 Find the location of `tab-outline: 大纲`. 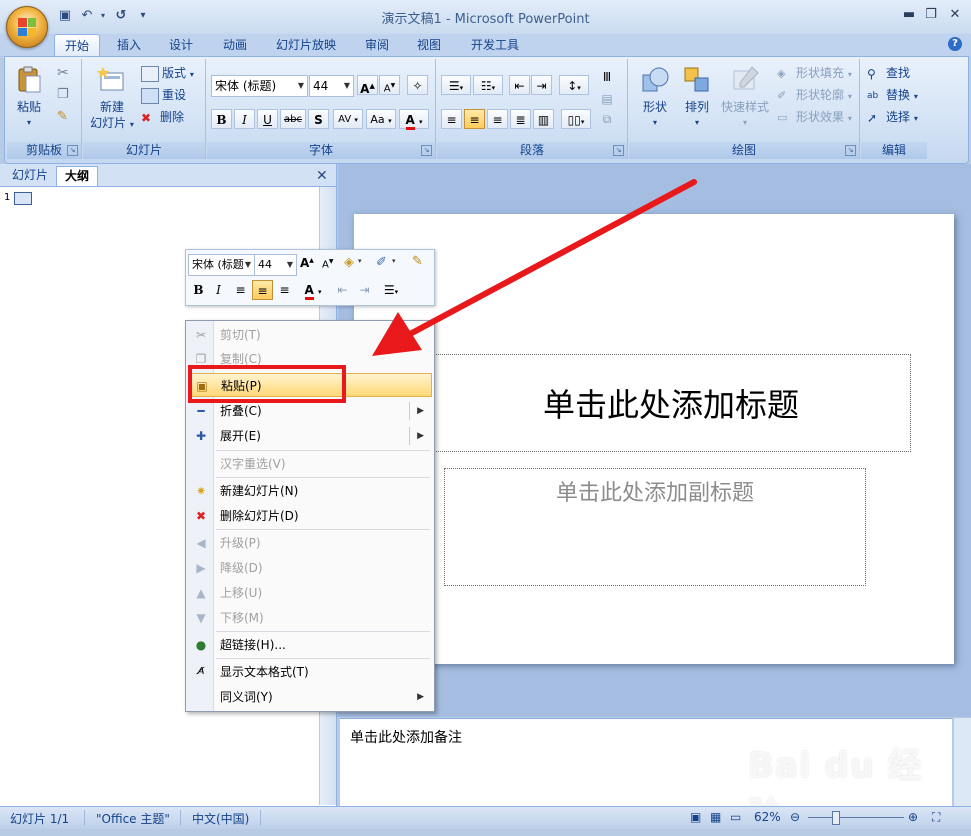

tab-outline: 大纲 is located at coordinates (77, 176).